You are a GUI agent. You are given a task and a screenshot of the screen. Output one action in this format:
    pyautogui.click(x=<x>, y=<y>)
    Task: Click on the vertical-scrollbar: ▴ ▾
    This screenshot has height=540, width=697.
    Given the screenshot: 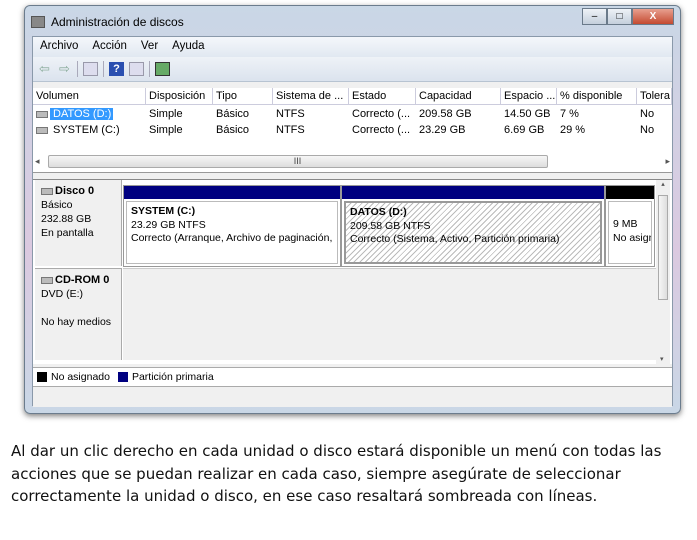 What is the action you would take?
    pyautogui.click(x=663, y=272)
    